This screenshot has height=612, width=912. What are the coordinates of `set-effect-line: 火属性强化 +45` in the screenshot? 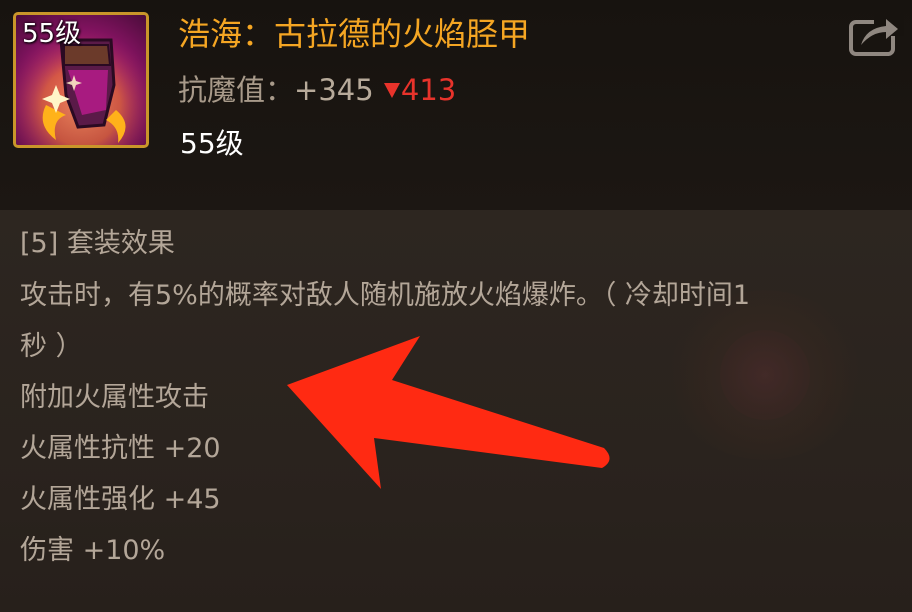 It's located at (120, 499).